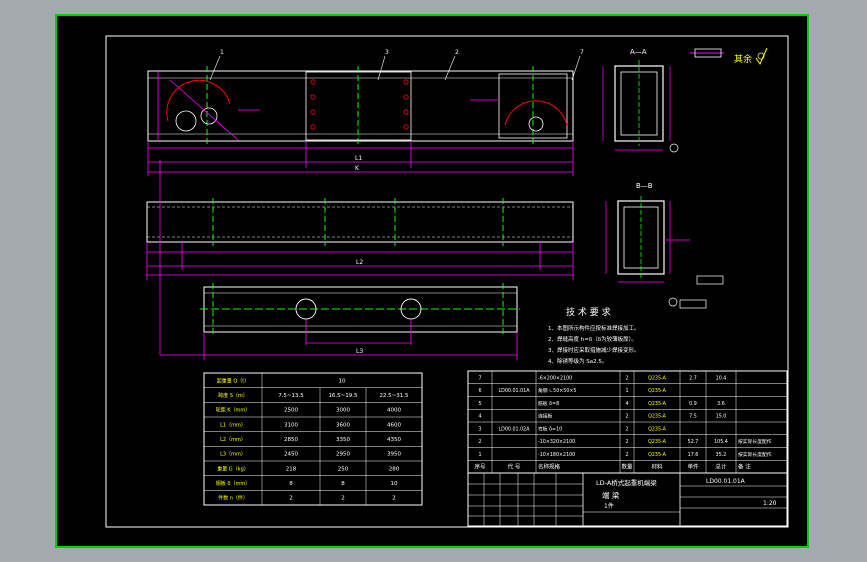  I want to click on spec-table-cell: 2850, so click(291, 440).